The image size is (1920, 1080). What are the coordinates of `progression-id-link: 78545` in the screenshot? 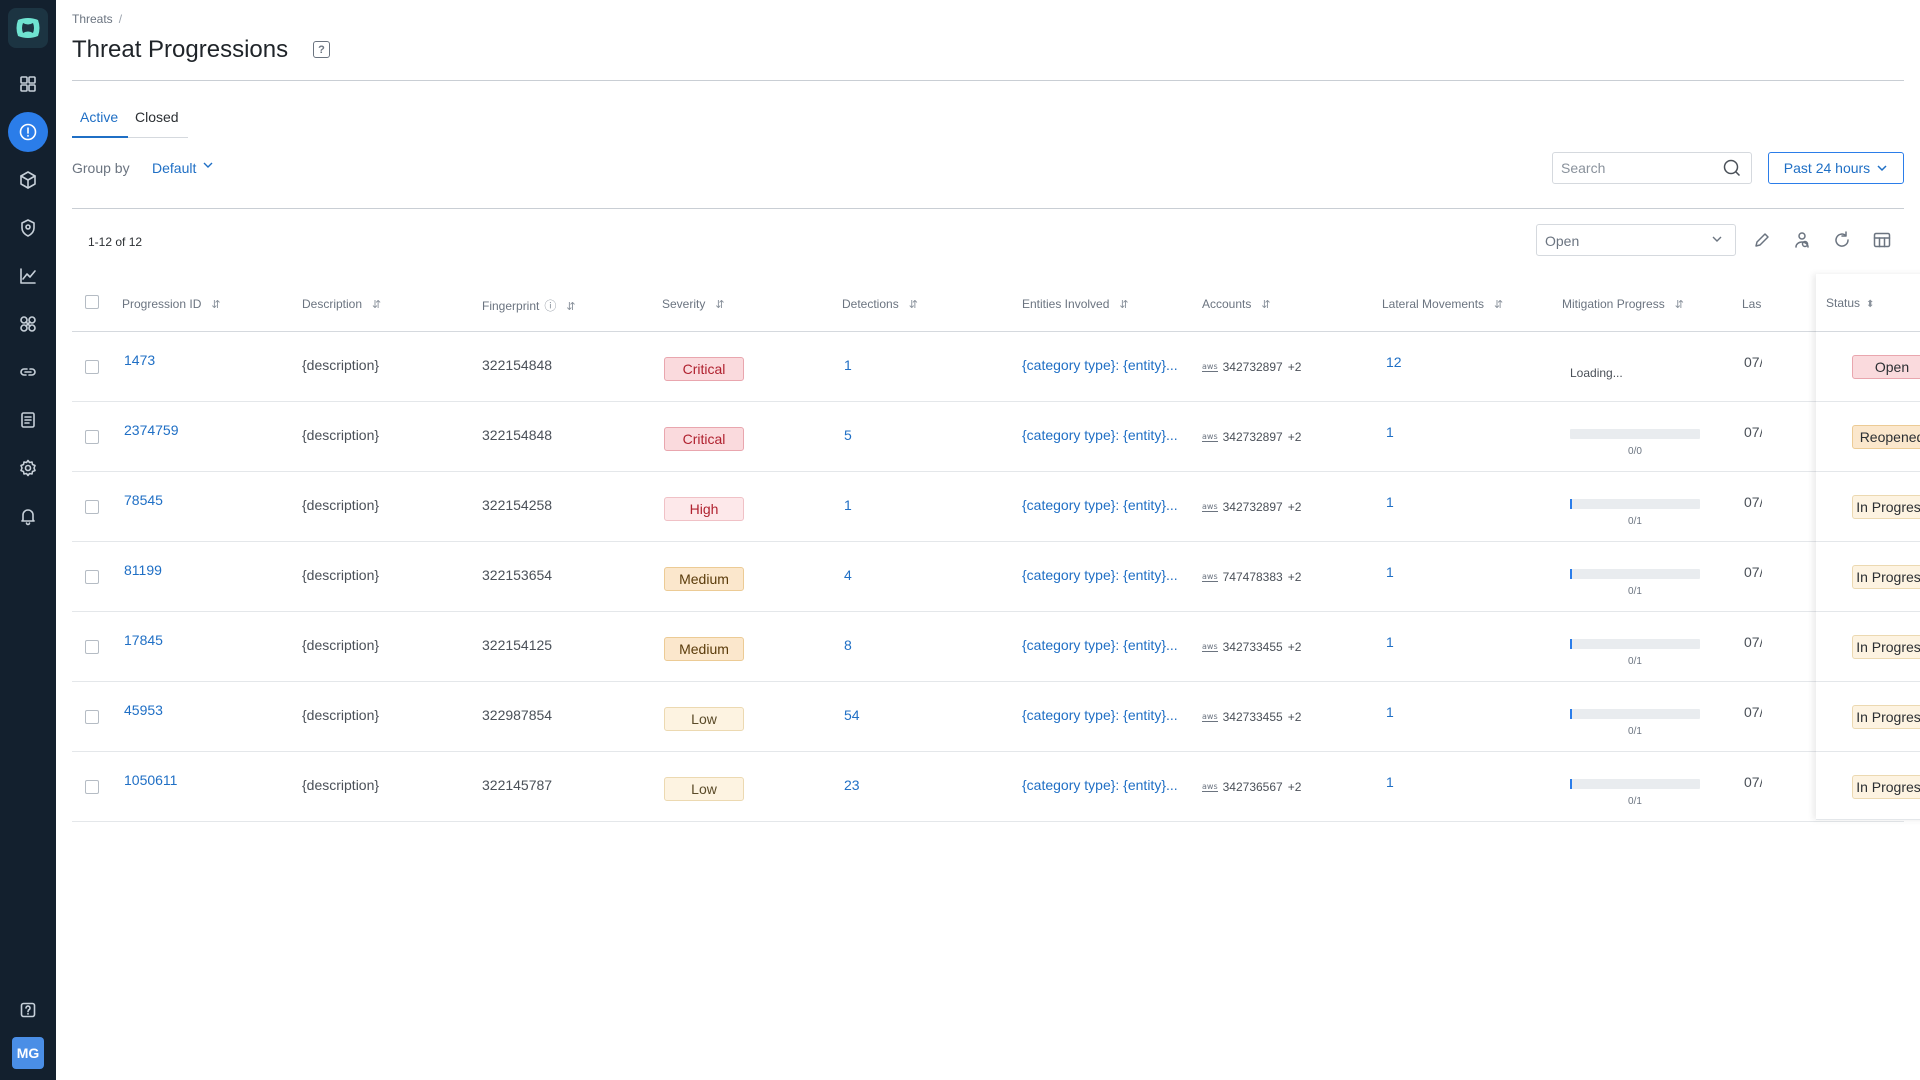 It's located at (143, 500).